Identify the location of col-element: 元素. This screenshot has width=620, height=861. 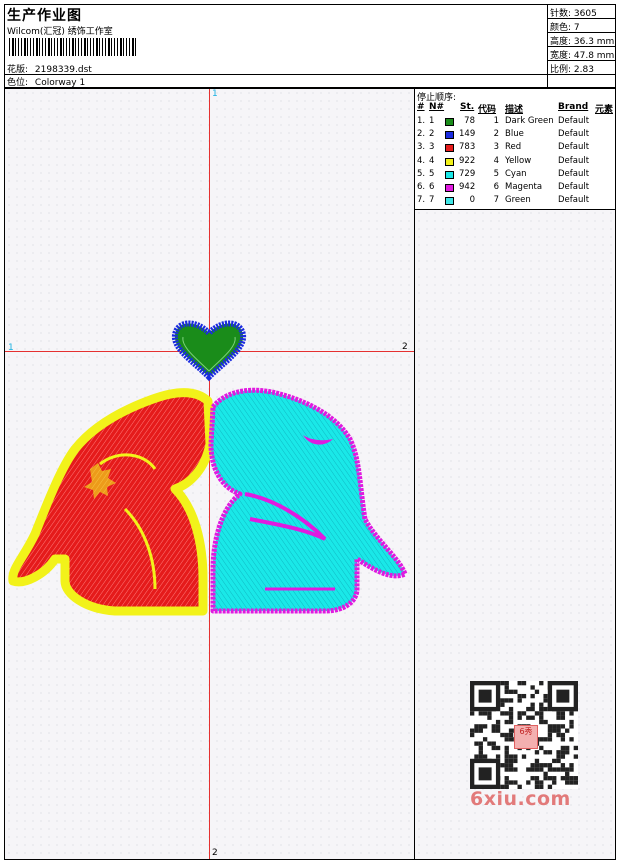
(604, 110).